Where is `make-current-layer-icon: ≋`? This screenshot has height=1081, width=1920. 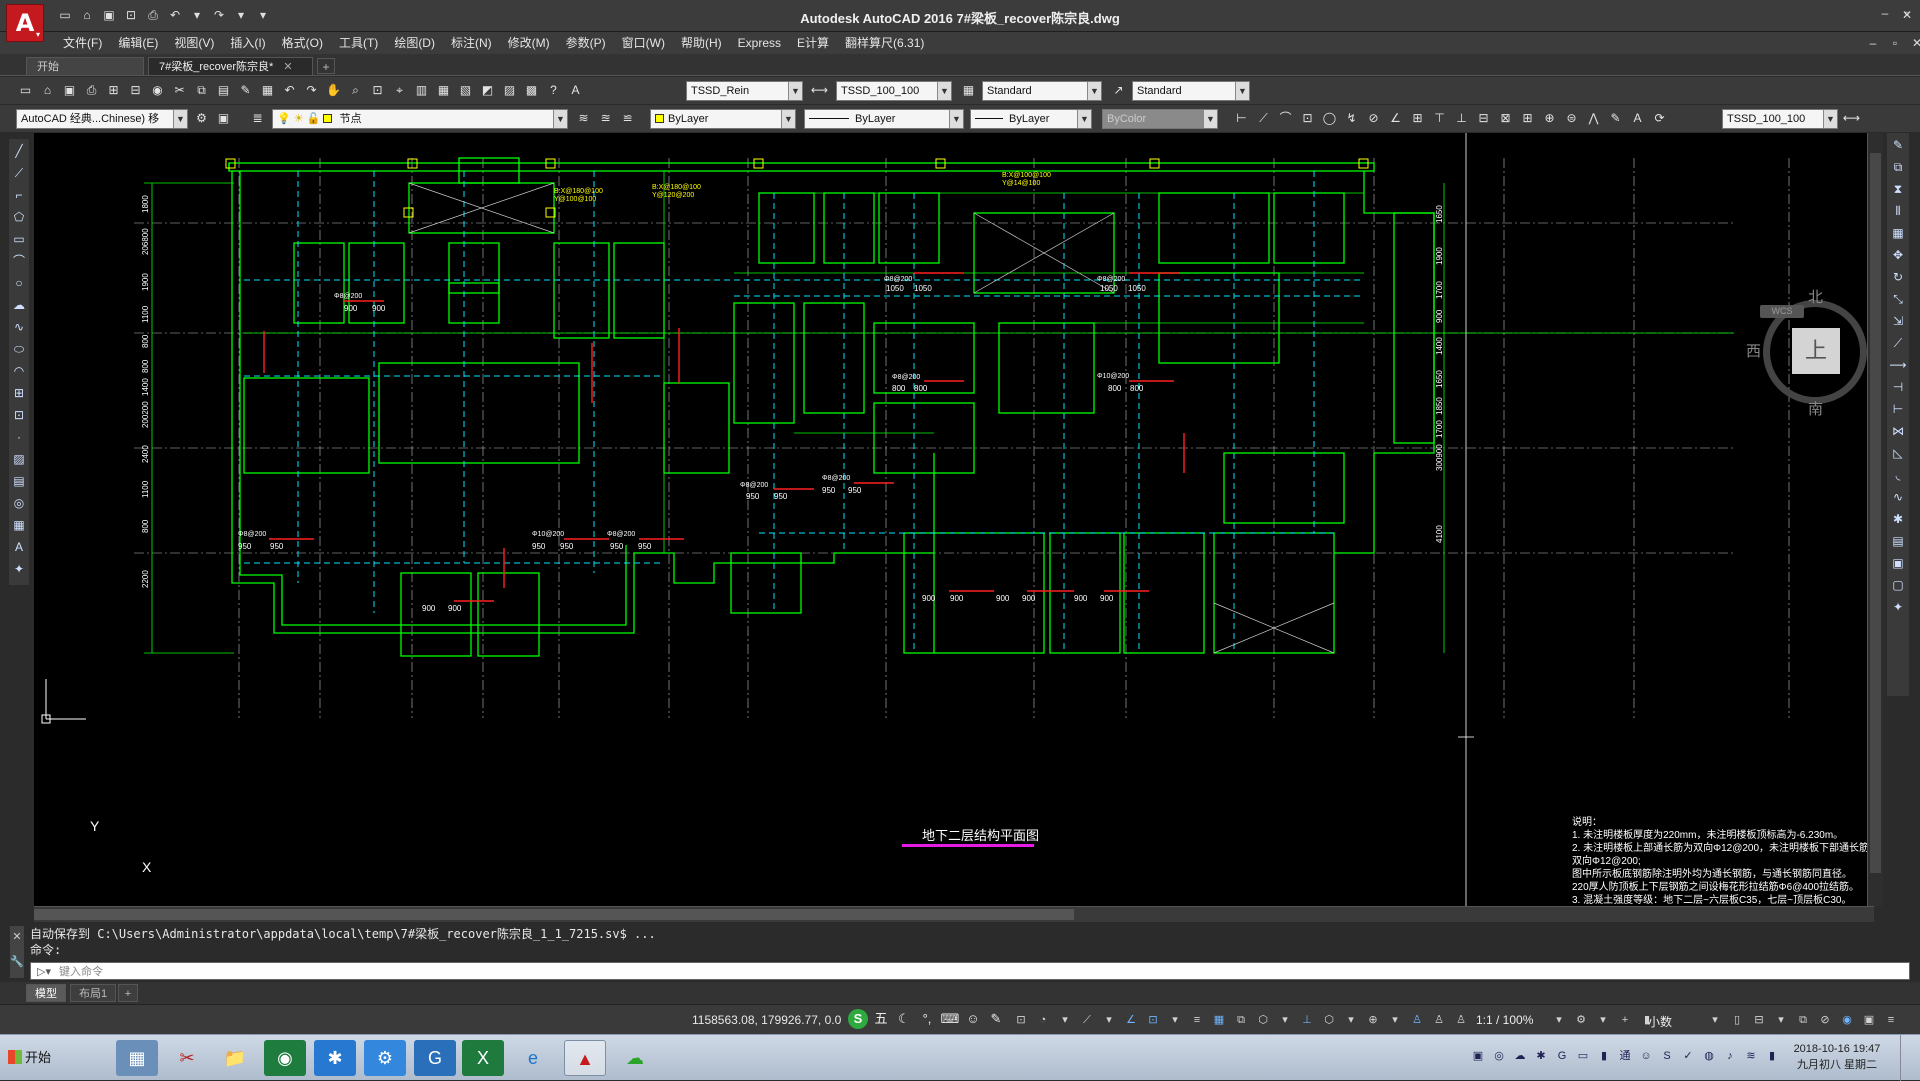 make-current-layer-icon: ≋ is located at coordinates (583, 118).